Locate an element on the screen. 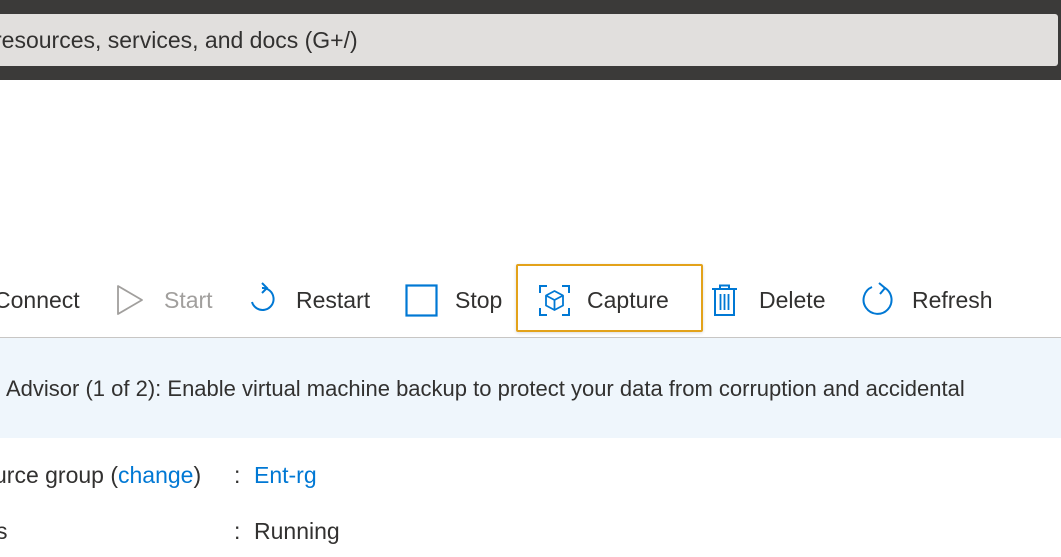  stop-label: Stop is located at coordinates (479, 299).